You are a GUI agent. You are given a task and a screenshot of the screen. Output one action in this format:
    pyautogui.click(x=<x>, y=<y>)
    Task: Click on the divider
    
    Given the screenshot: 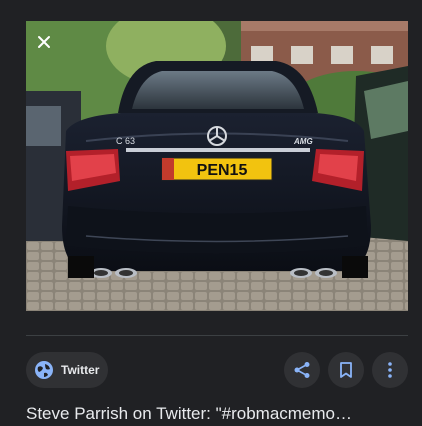 What is the action you would take?
    pyautogui.click(x=217, y=335)
    